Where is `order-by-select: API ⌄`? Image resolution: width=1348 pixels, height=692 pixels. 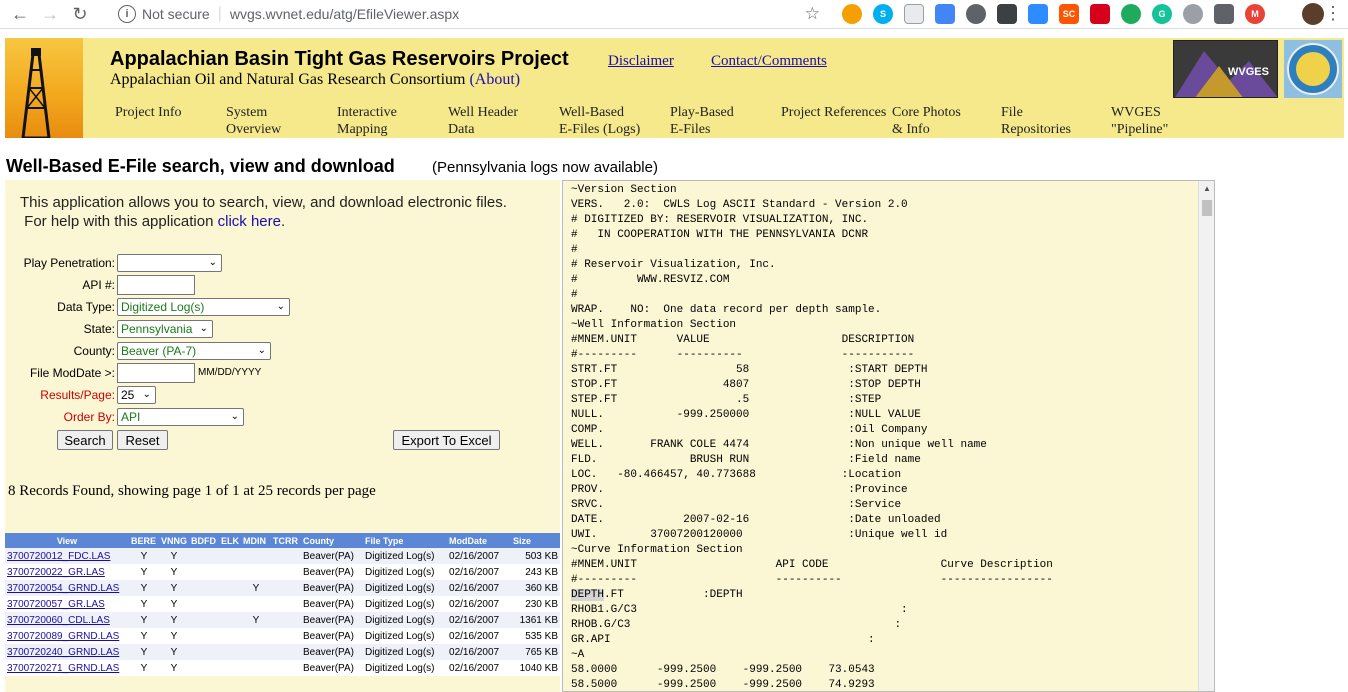
order-by-select: API ⌄ is located at coordinates (180, 417).